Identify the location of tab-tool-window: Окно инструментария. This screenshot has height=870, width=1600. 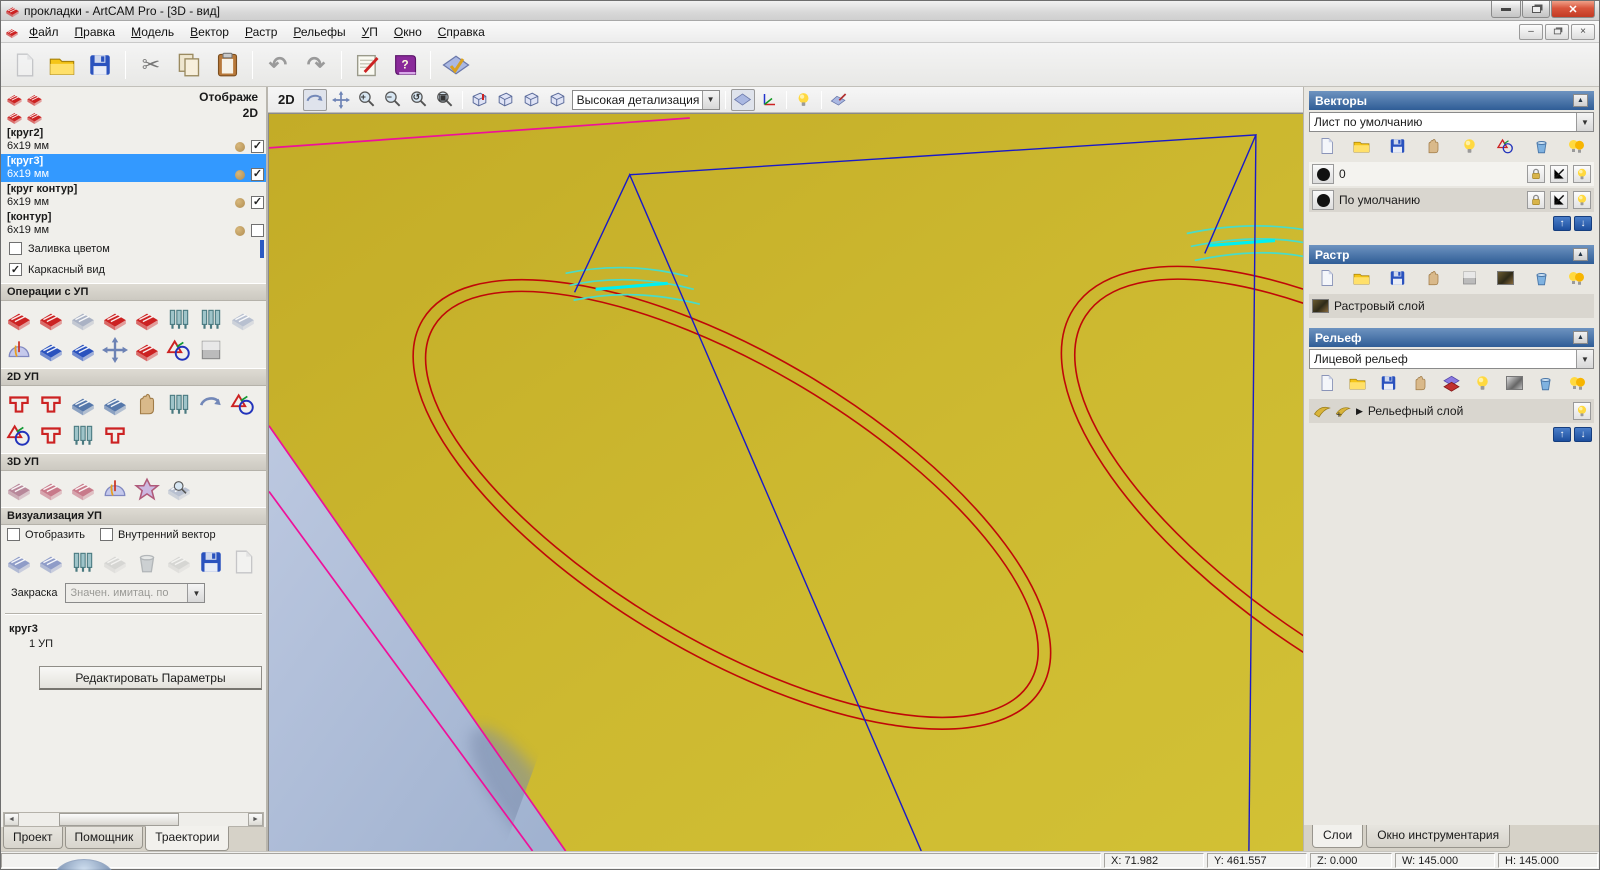
(1438, 836).